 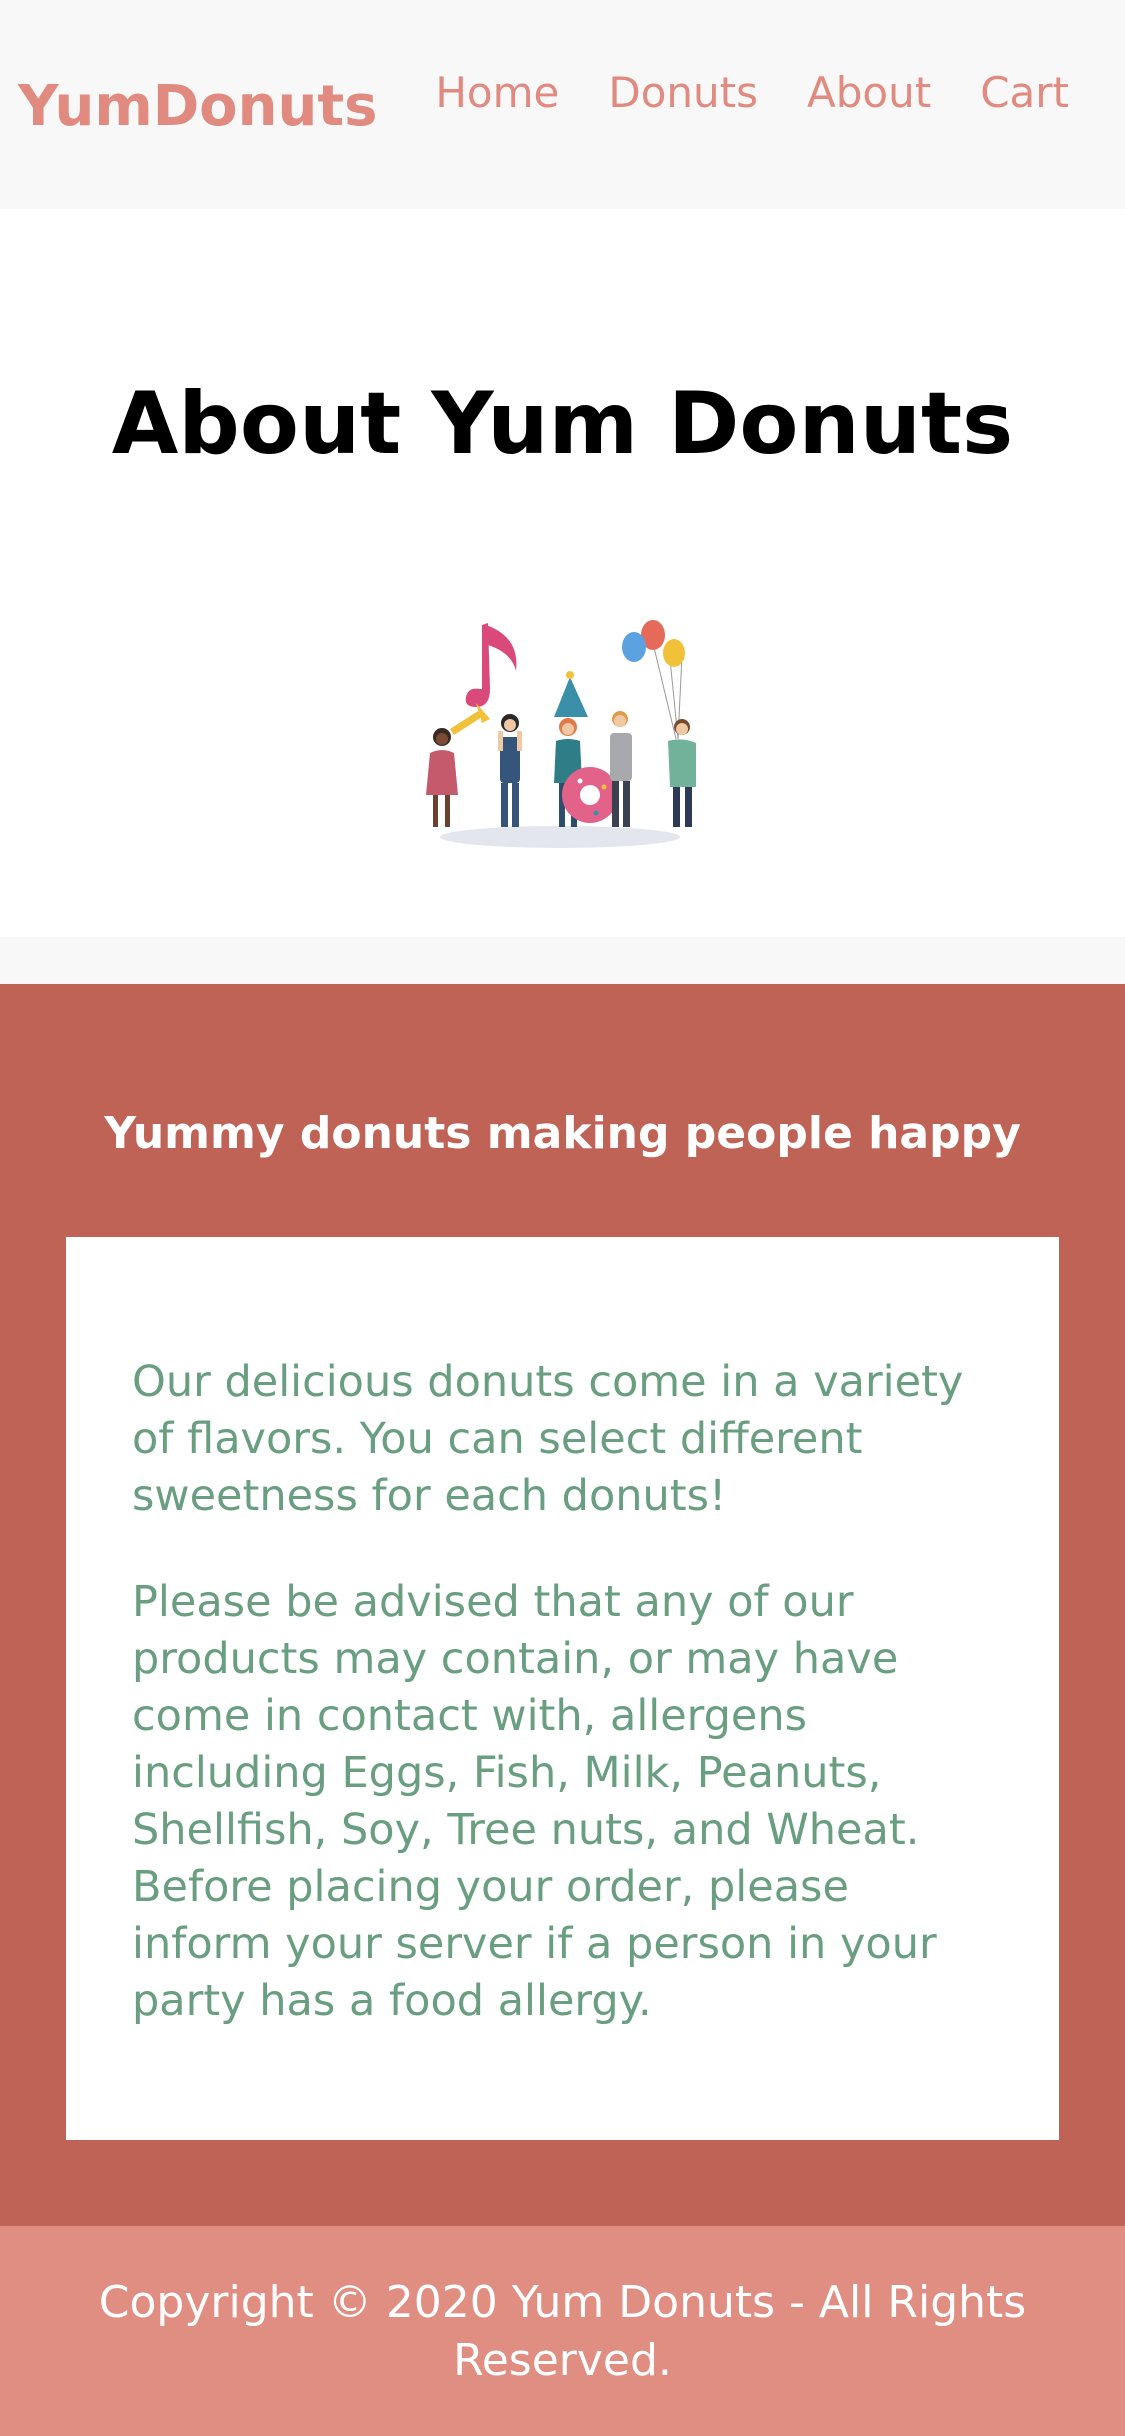 What do you see at coordinates (562, 1133) in the screenshot?
I see `section-tagline: Yummy donuts making people happy` at bounding box center [562, 1133].